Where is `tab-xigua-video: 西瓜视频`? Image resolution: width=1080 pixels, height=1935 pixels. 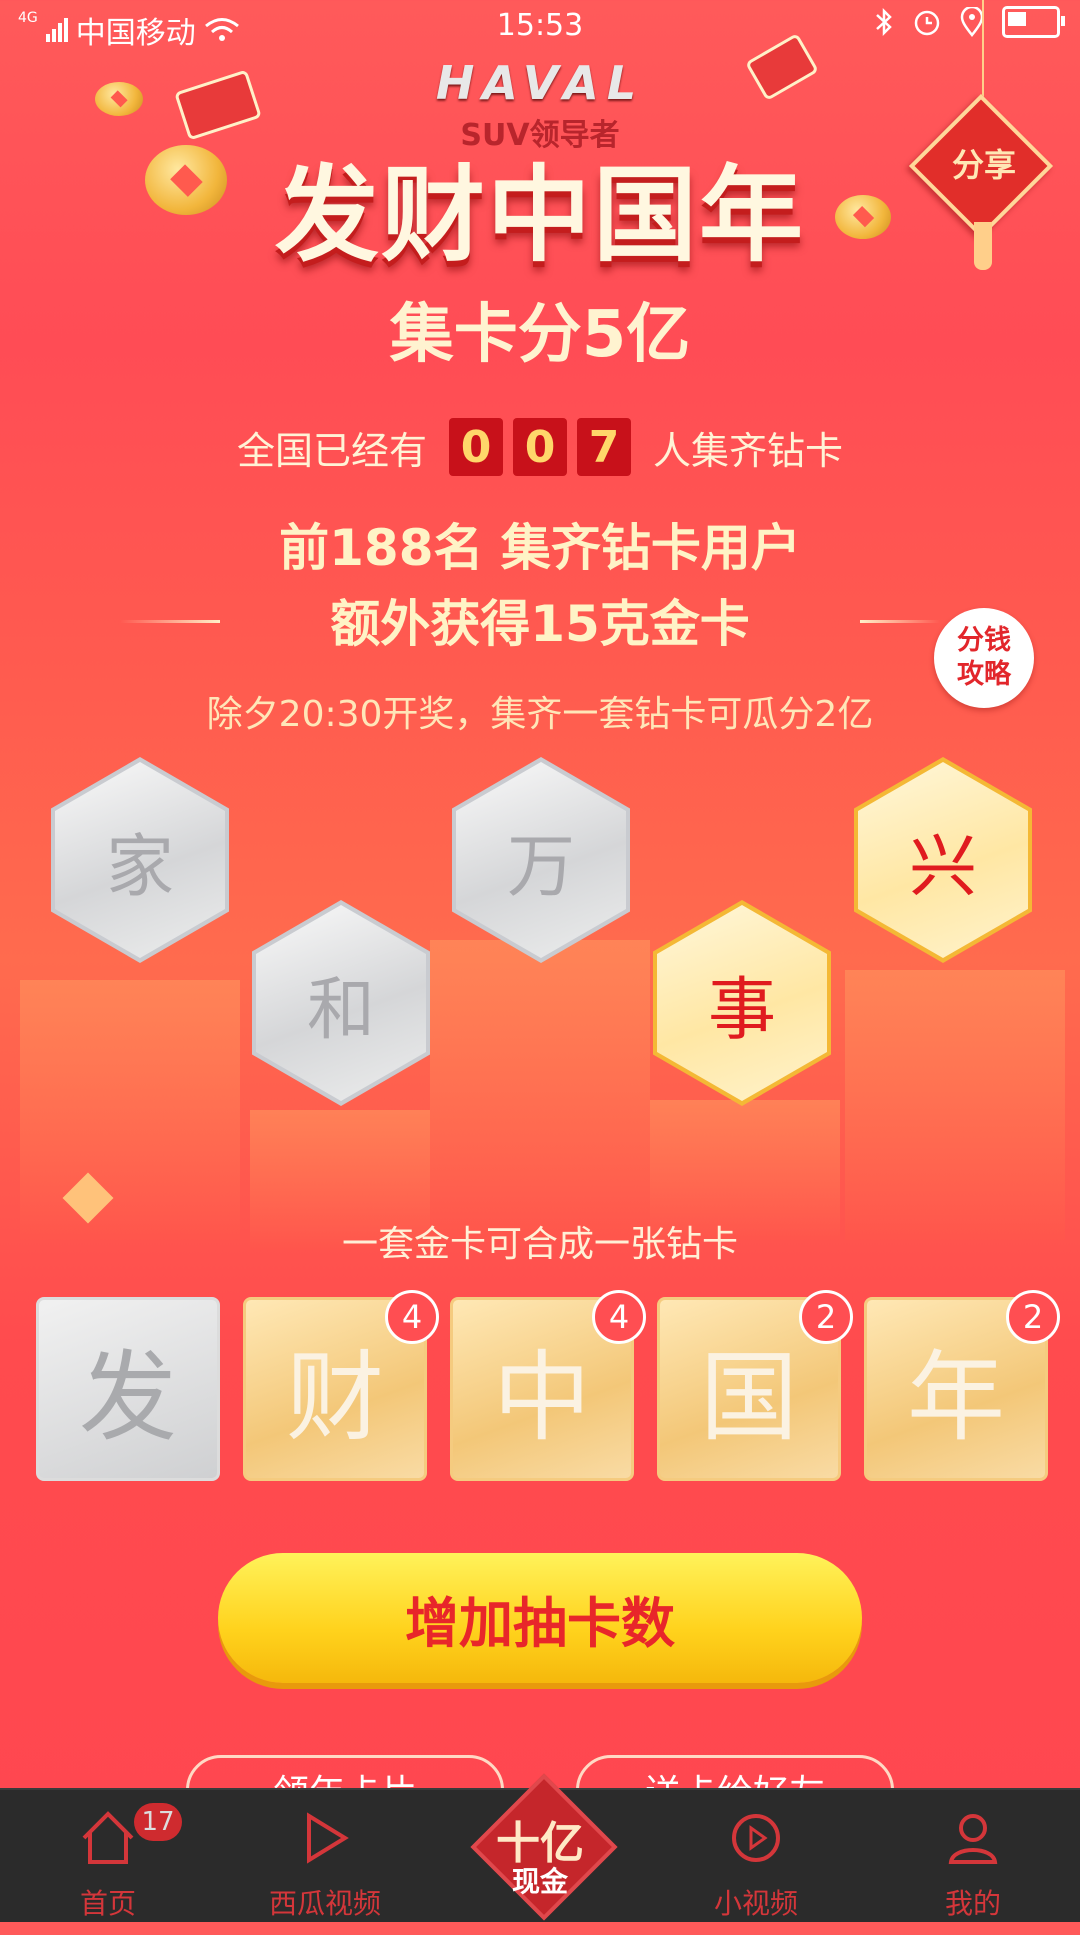
tab-xigua-video: 西瓜视频 is located at coordinates (325, 1854).